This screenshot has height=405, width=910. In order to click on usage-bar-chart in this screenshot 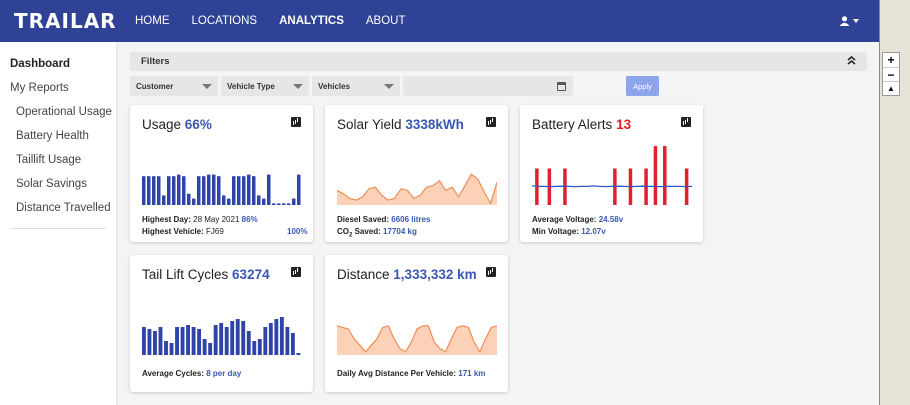, I will do `click(221, 189)`.